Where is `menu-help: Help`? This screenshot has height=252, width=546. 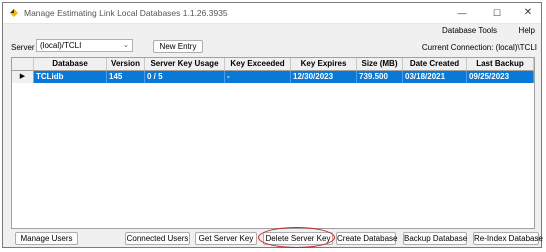 menu-help: Help is located at coordinates (527, 30).